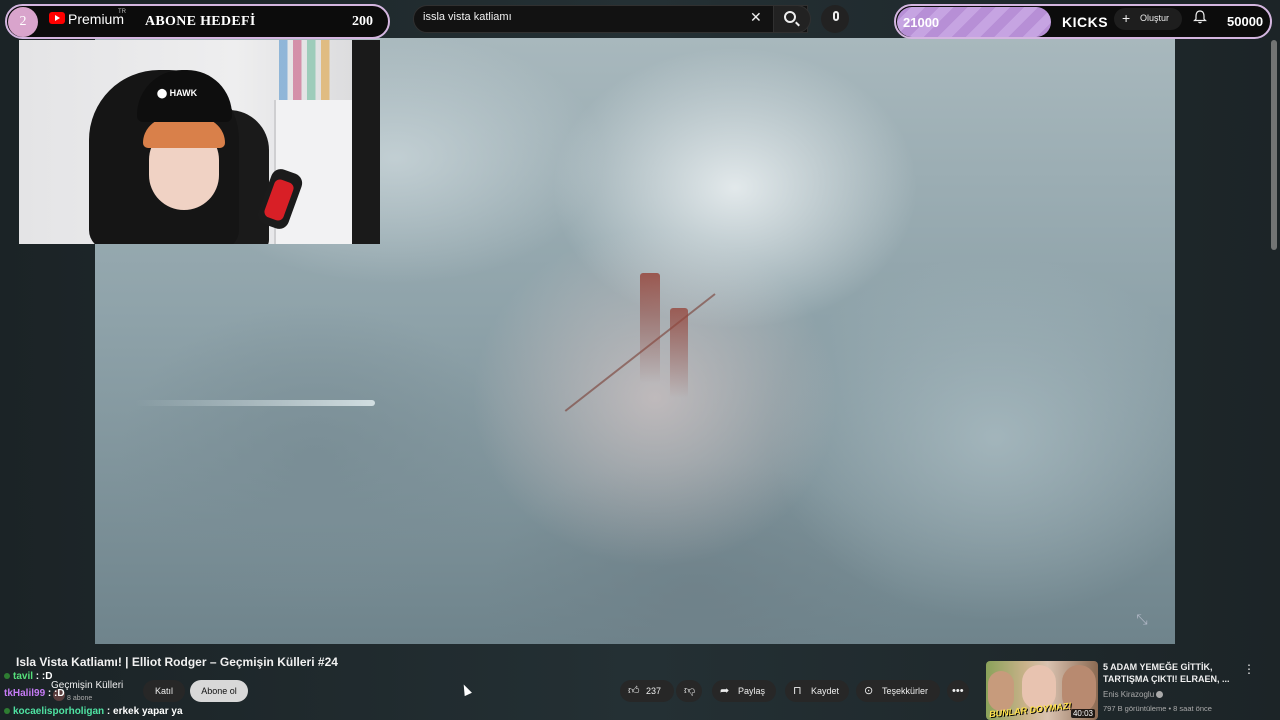  I want to click on thumbnail-person, so click(1001, 691).